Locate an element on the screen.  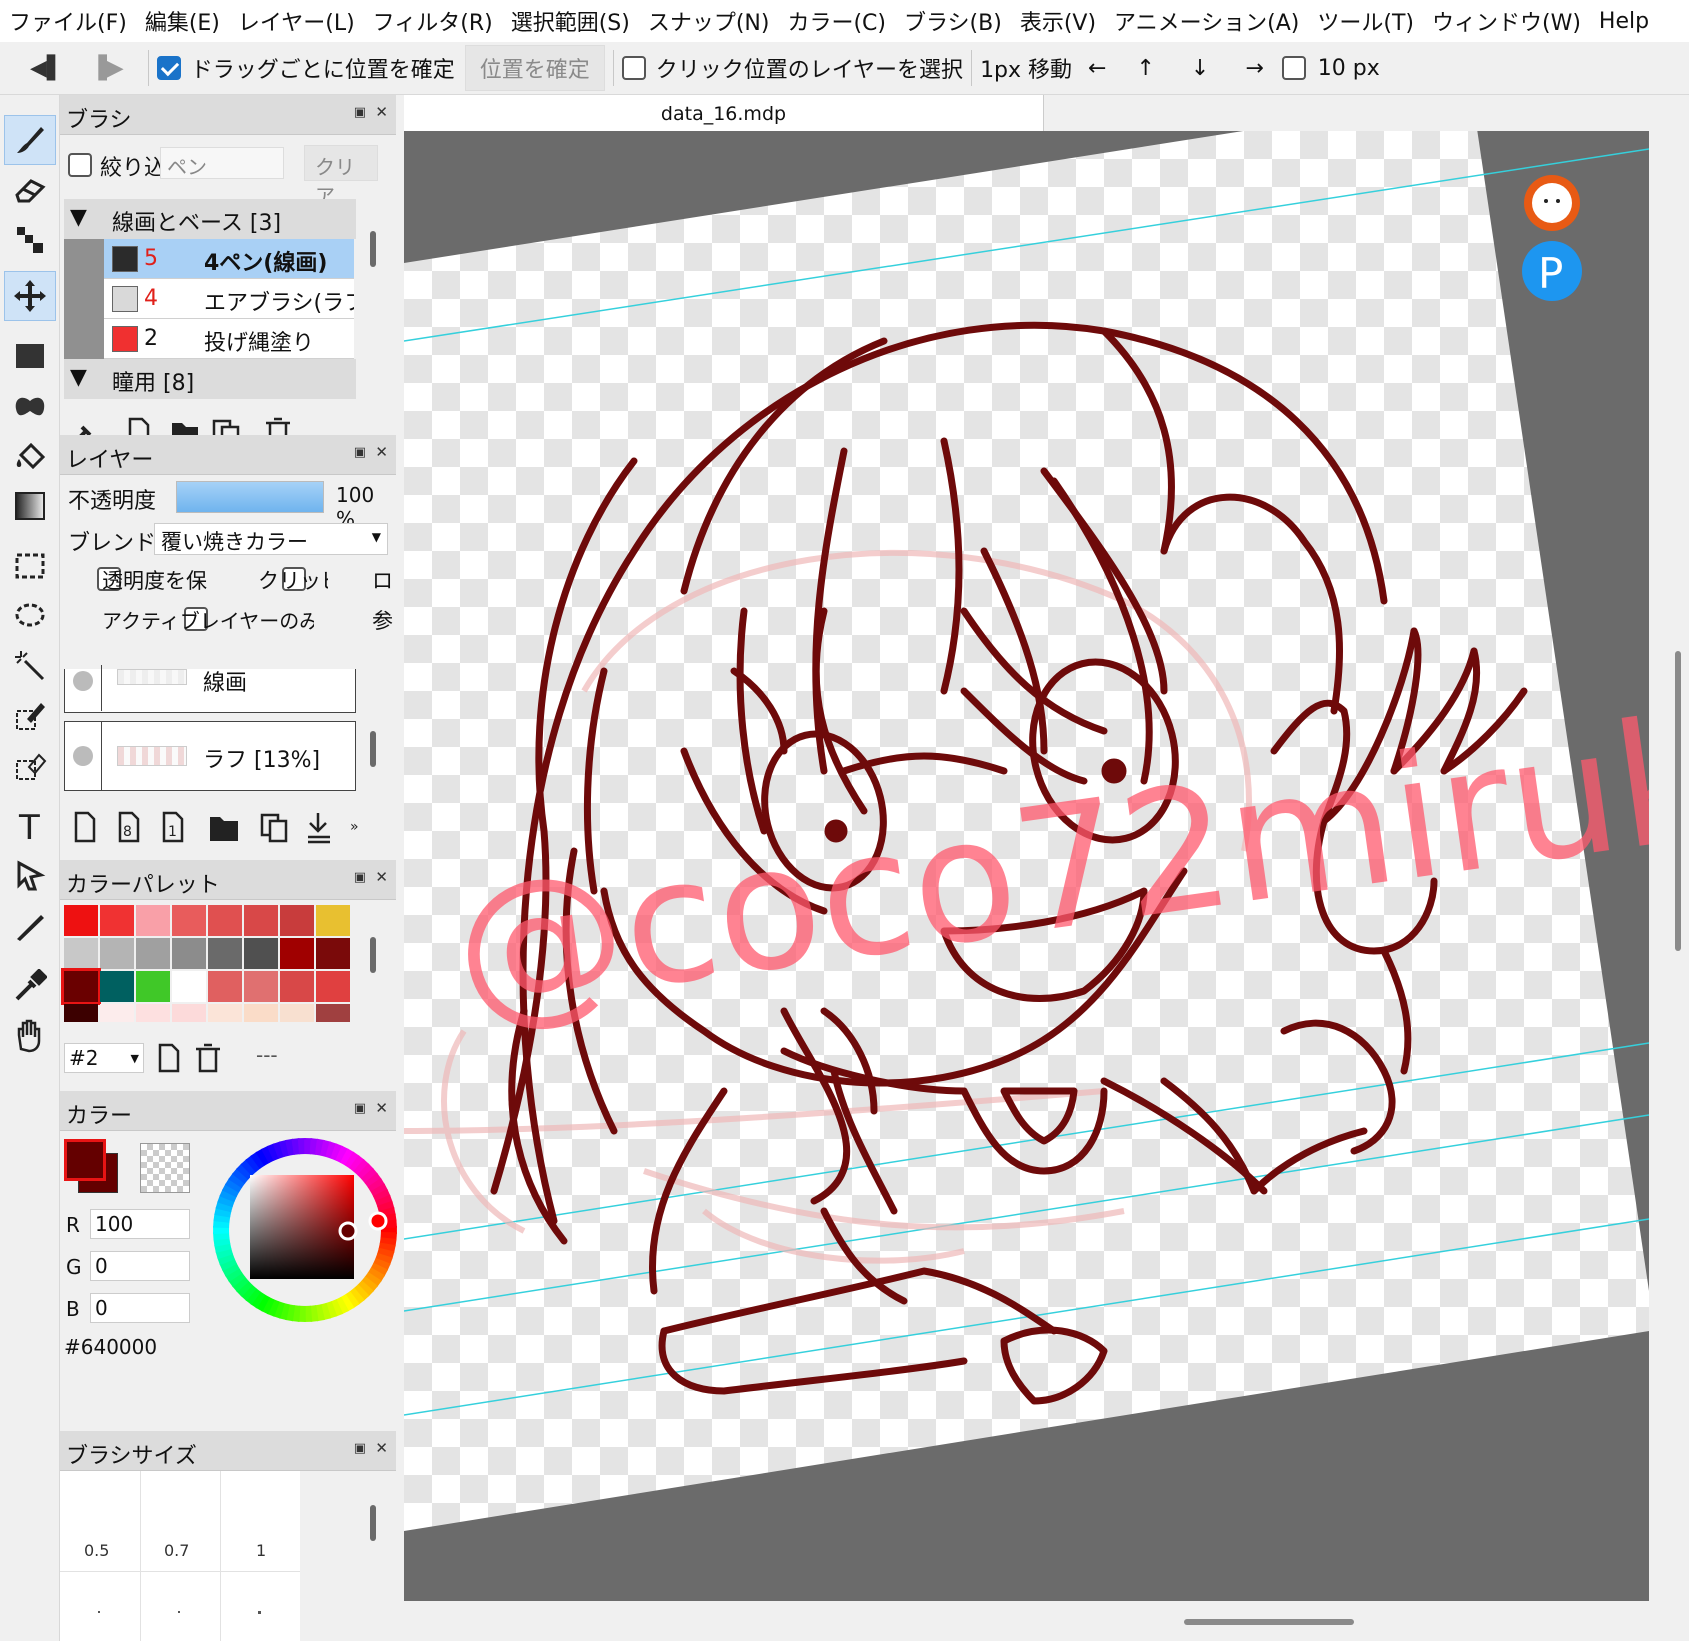
new-palette-icon is located at coordinates (169, 1058).